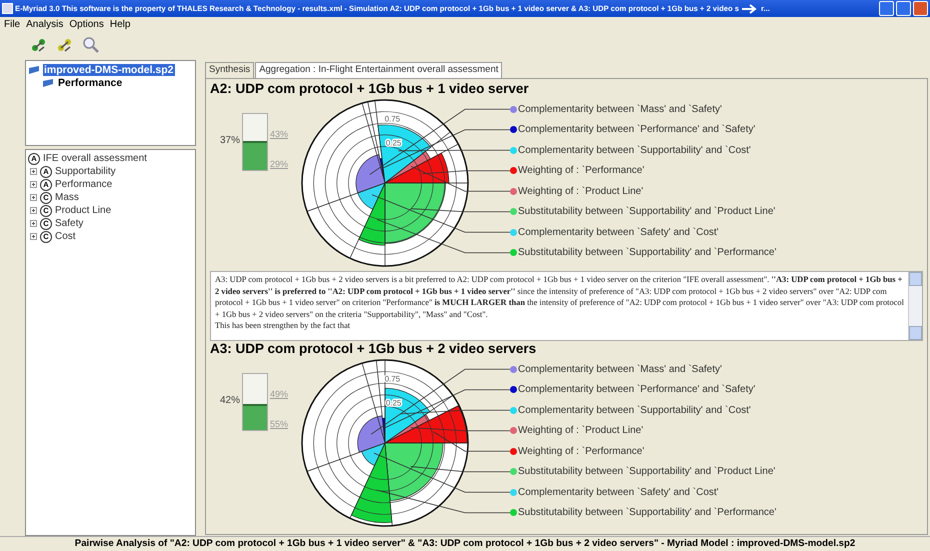  What do you see at coordinates (903, 8) in the screenshot?
I see `maximize-button` at bounding box center [903, 8].